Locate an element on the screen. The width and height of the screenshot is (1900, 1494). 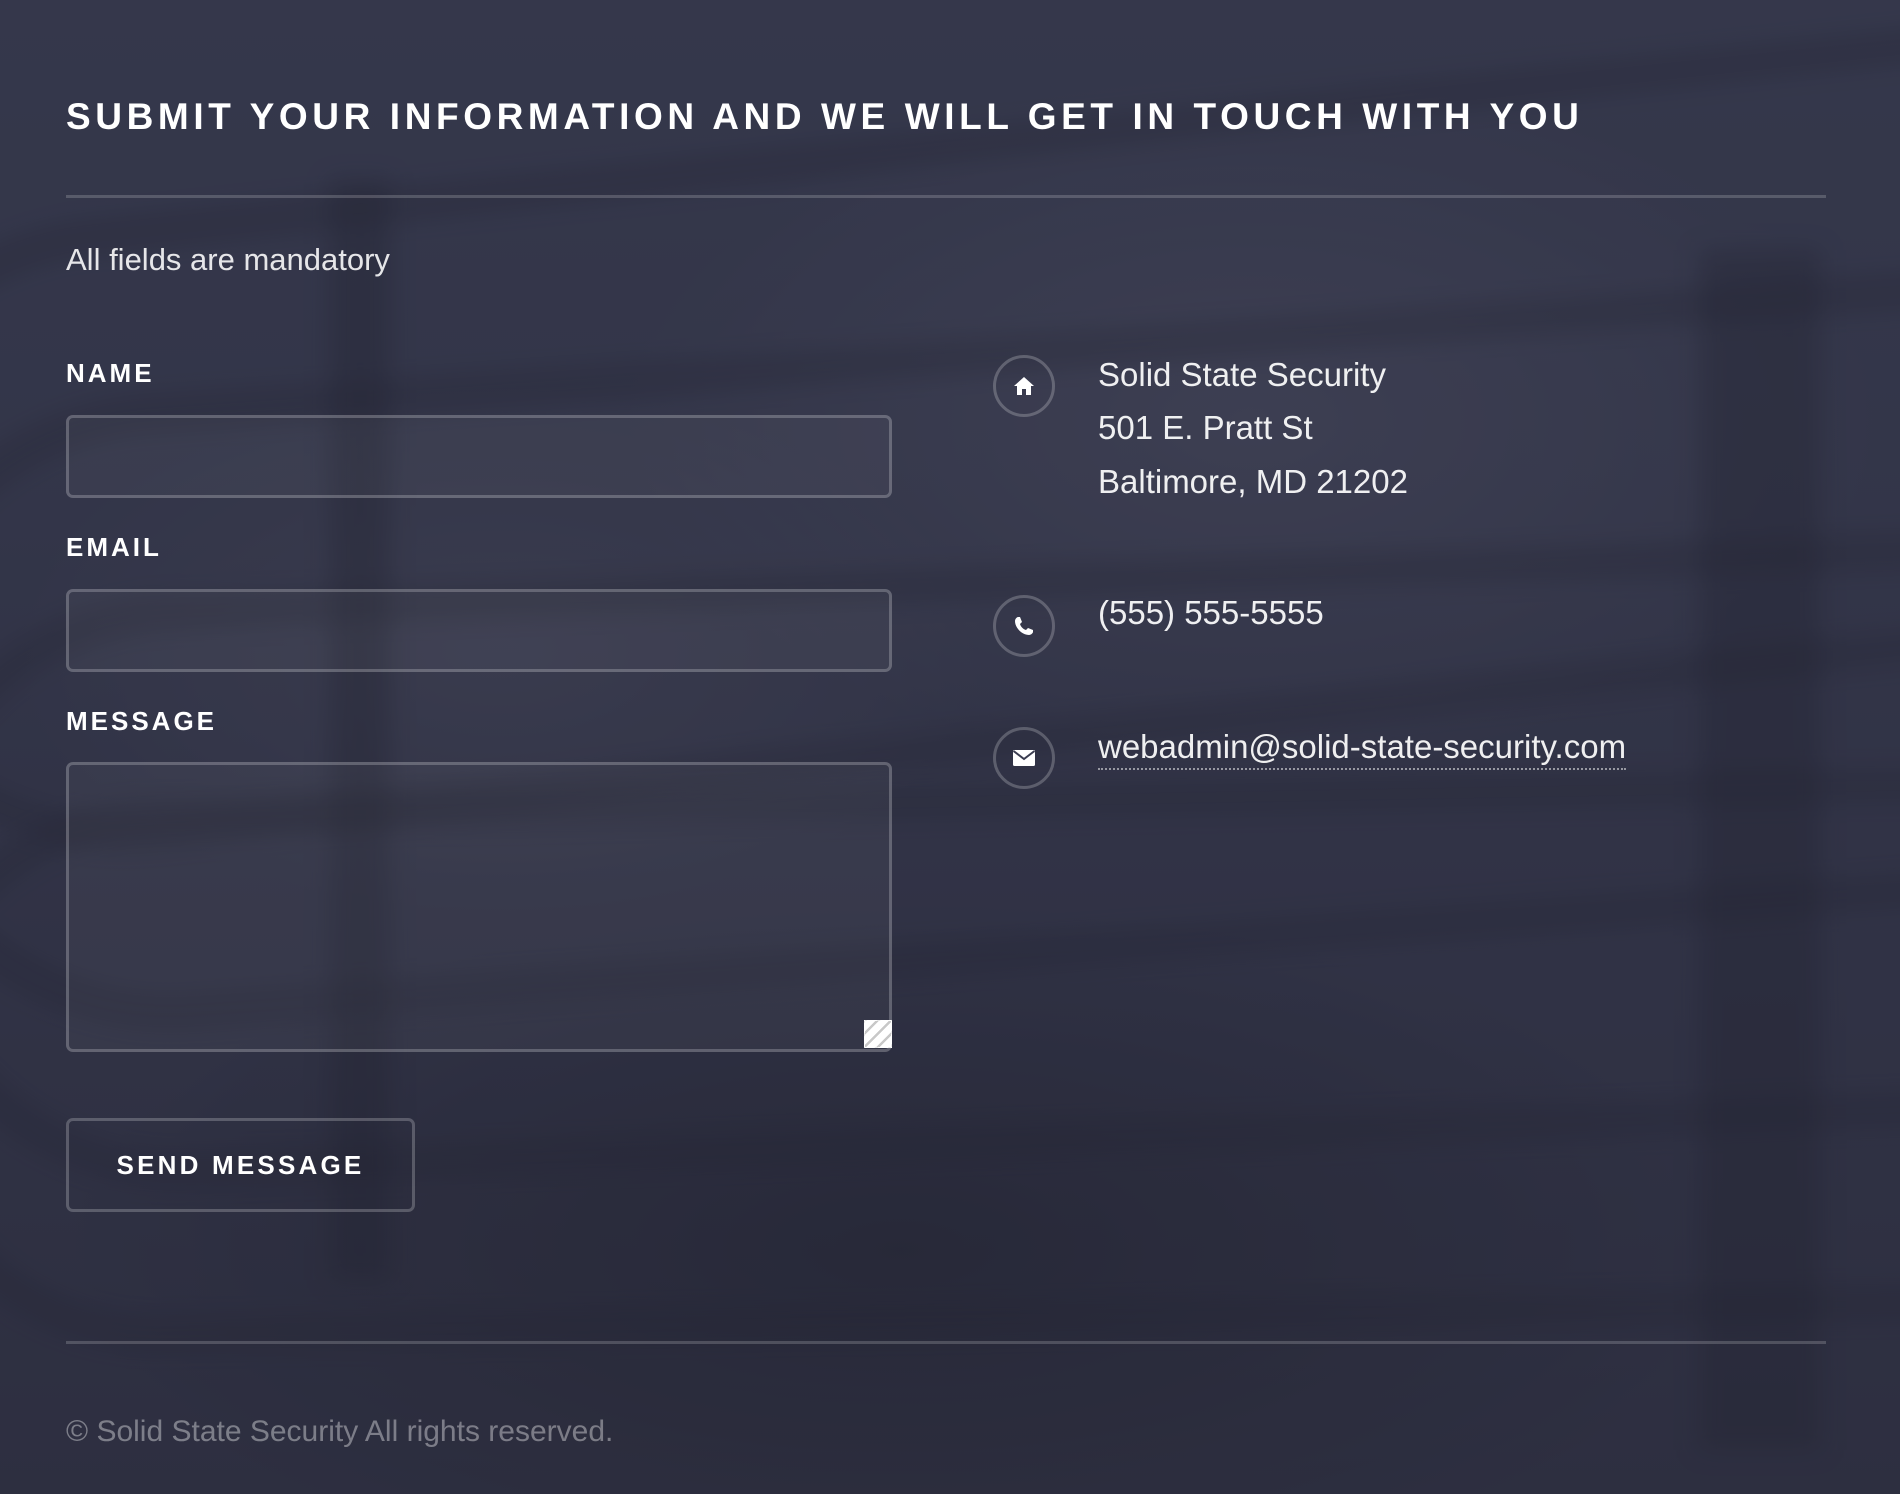
top-divider is located at coordinates (946, 196).